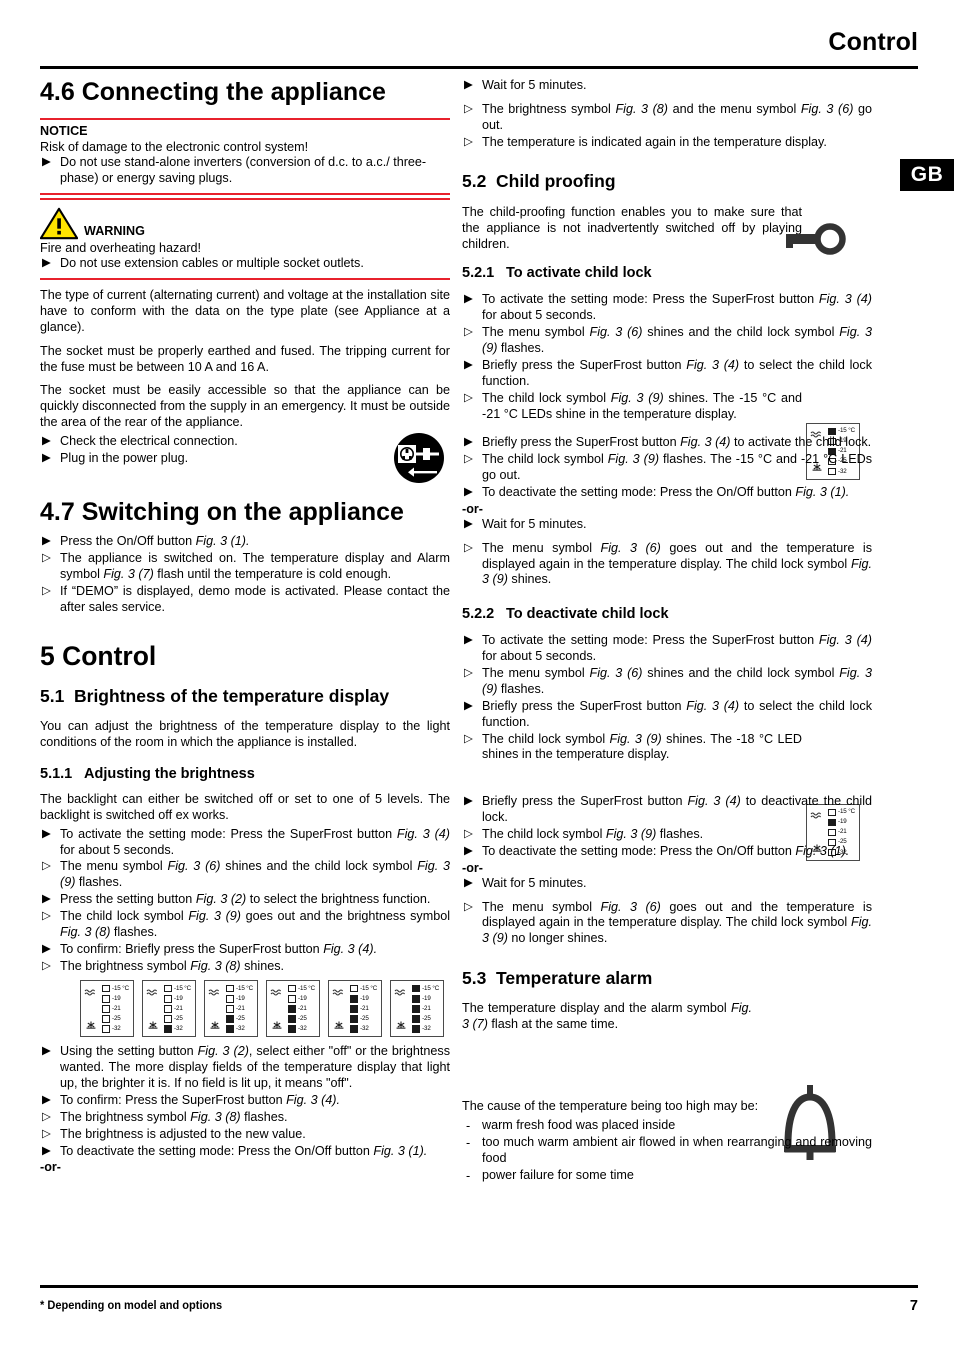 This screenshot has height=1350, width=954. I want to click on step-text: The child lock symbol, so click(544, 833).